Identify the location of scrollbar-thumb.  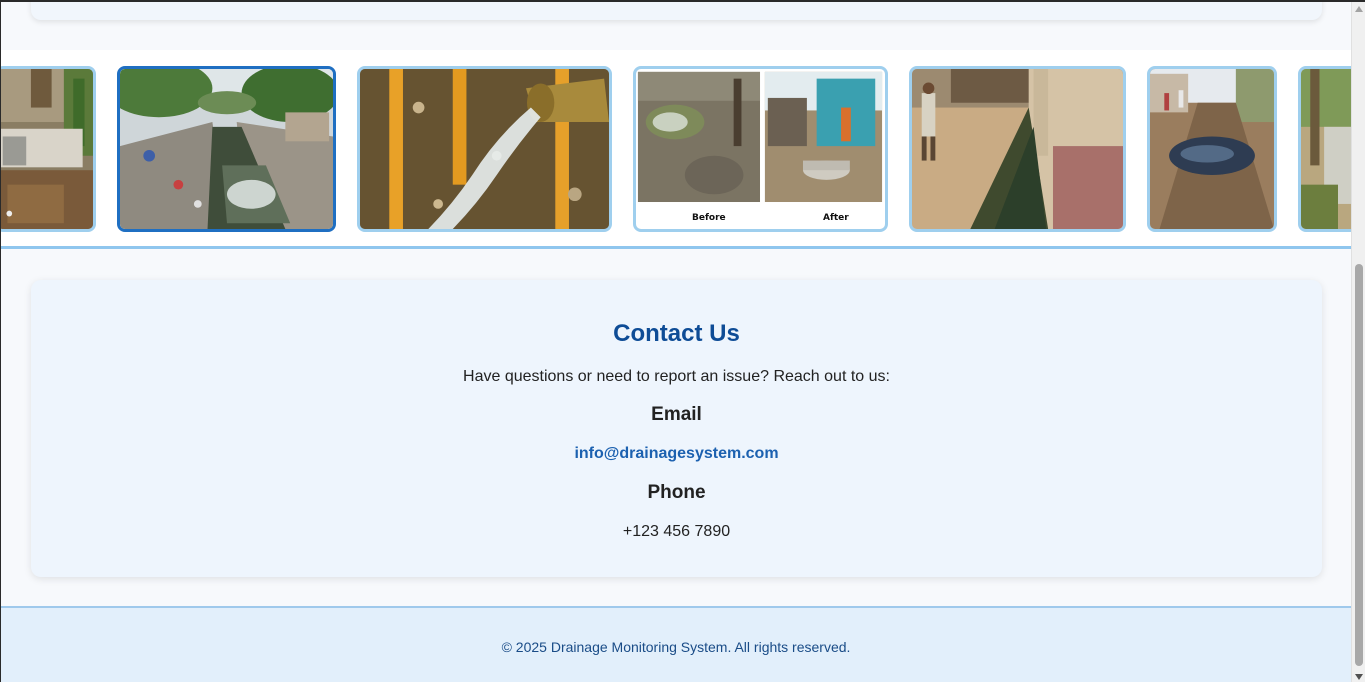
(1359, 465).